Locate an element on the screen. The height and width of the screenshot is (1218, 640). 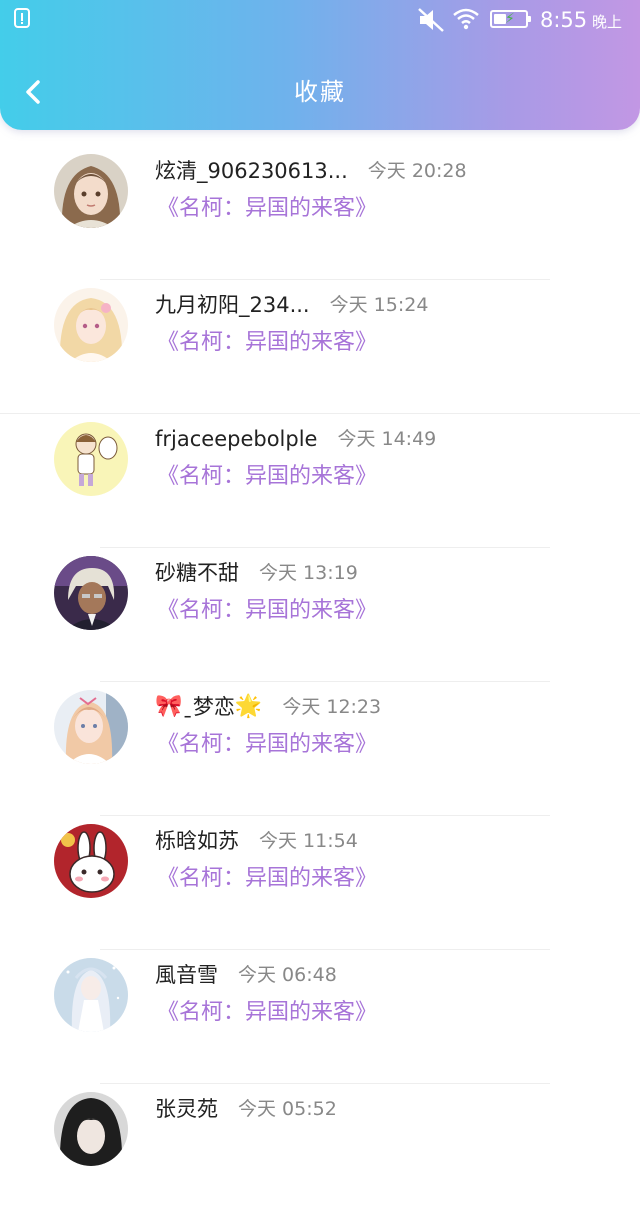
status-time: 8:55 is located at coordinates (564, 20).